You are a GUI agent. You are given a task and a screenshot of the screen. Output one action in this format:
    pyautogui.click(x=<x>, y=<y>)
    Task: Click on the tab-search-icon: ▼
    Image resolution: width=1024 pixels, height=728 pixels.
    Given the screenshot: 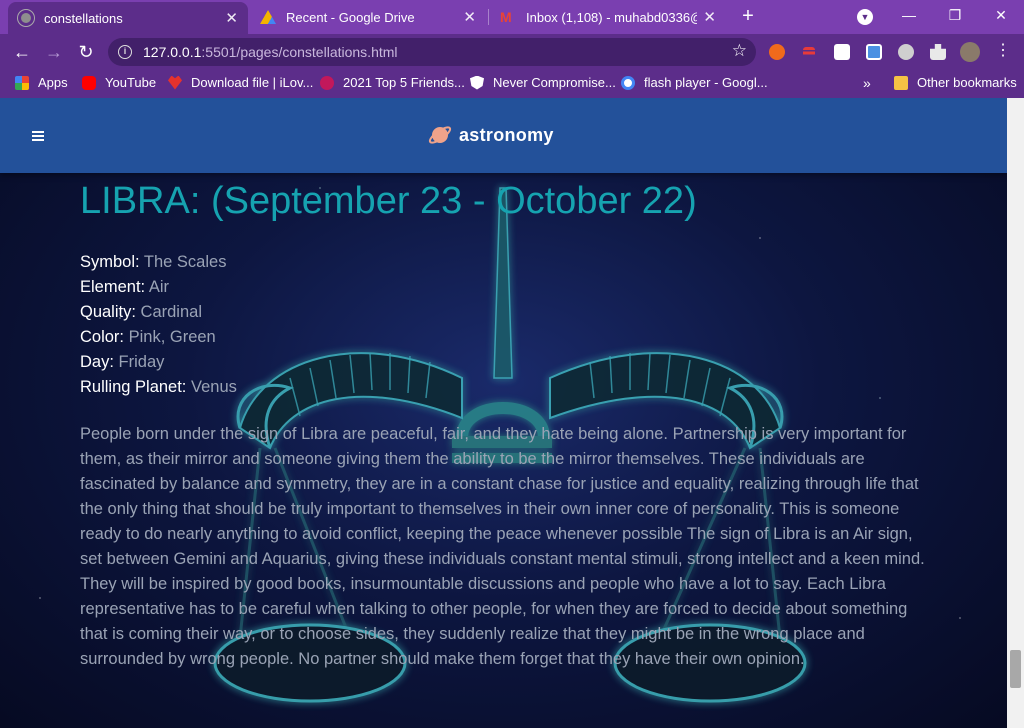 What is the action you would take?
    pyautogui.click(x=865, y=17)
    